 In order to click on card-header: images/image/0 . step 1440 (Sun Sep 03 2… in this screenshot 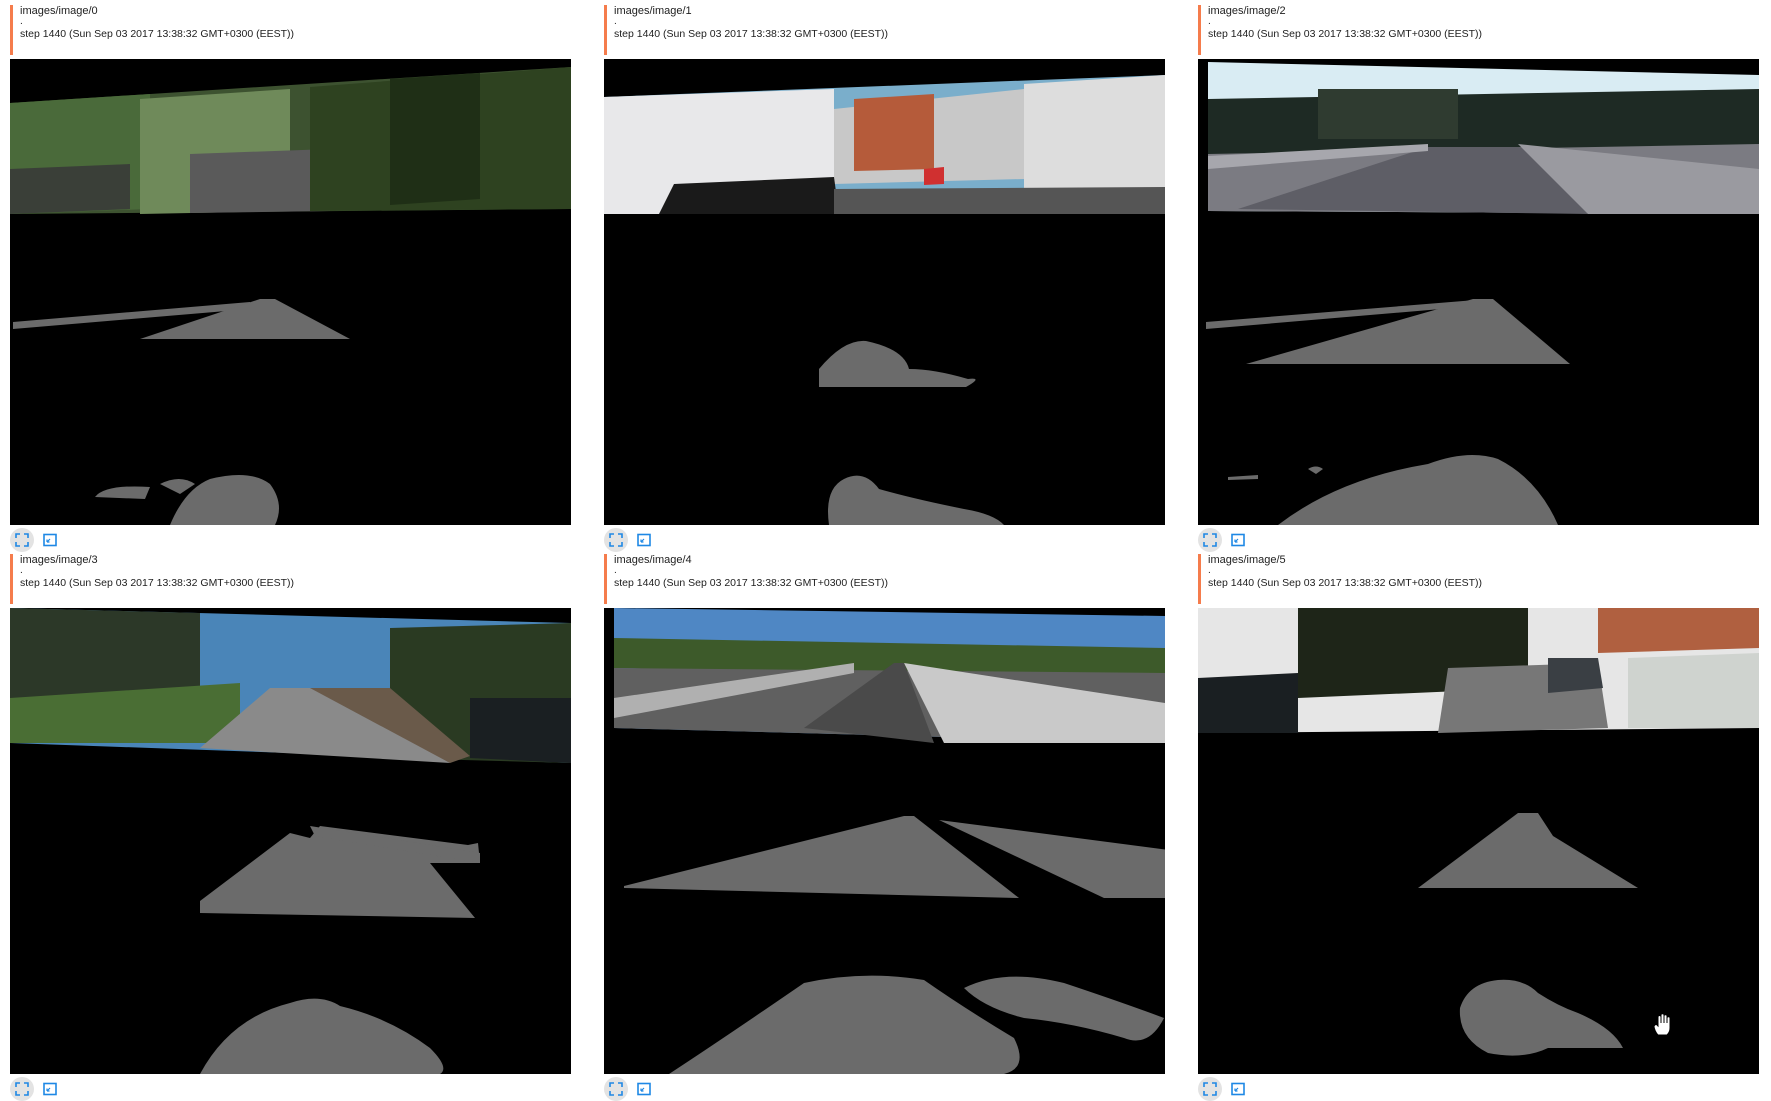, I will do `click(290, 30)`.